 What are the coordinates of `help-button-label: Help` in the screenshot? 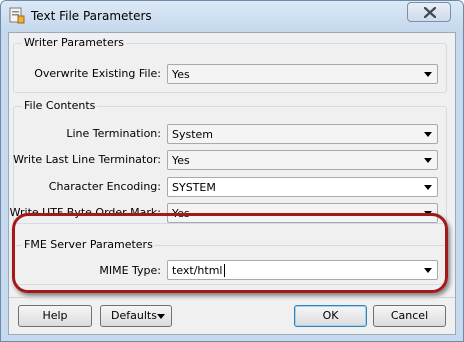 It's located at (55, 315).